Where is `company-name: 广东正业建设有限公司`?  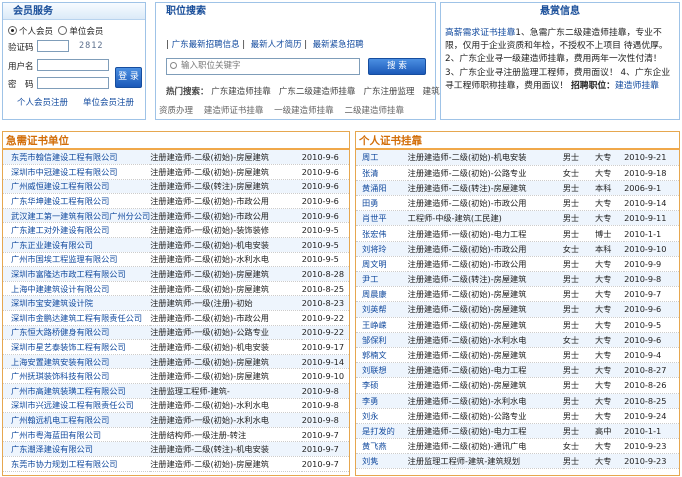
company-name: 广东正业建设有限公司 is located at coordinates (77, 245).